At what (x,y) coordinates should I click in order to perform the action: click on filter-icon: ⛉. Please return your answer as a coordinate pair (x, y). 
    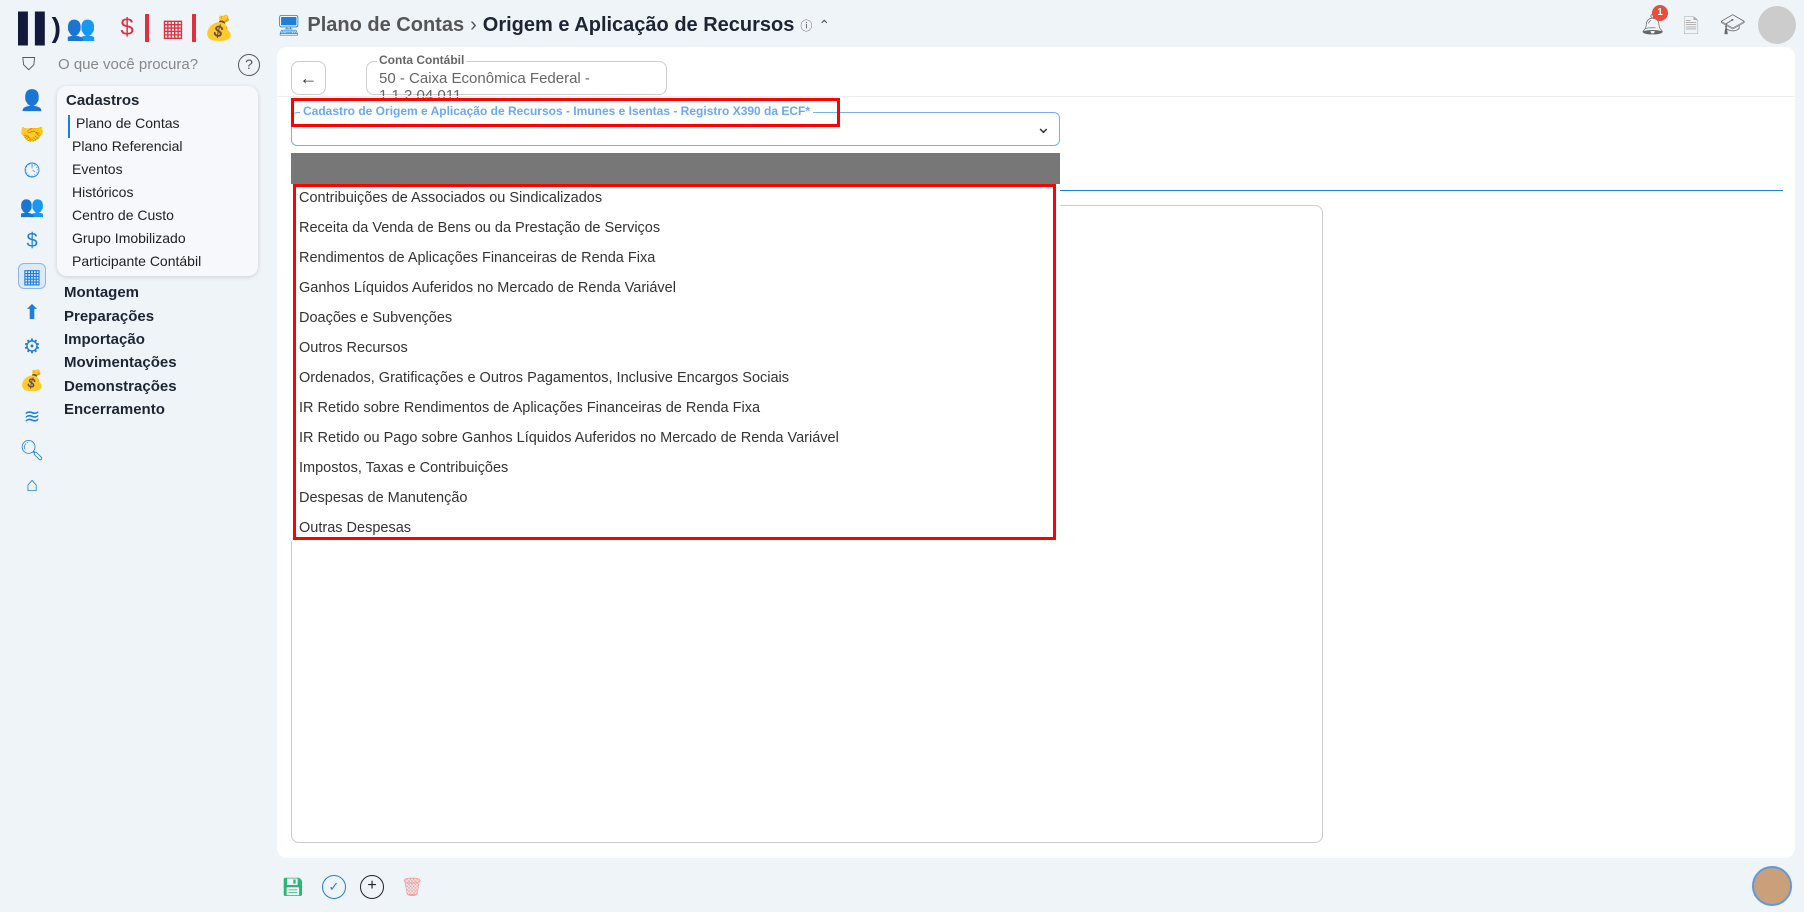
    Looking at the image, I should click on (29, 64).